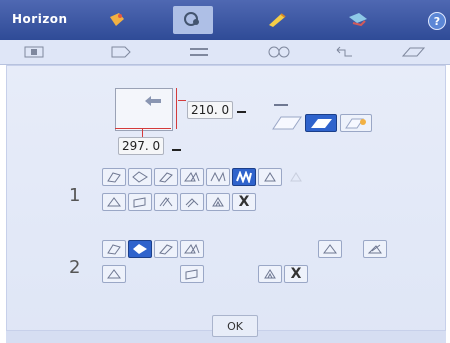 The height and width of the screenshot is (343, 450). Describe the element at coordinates (358, 20) in the screenshot. I see `toolbar-memory-icon` at that location.